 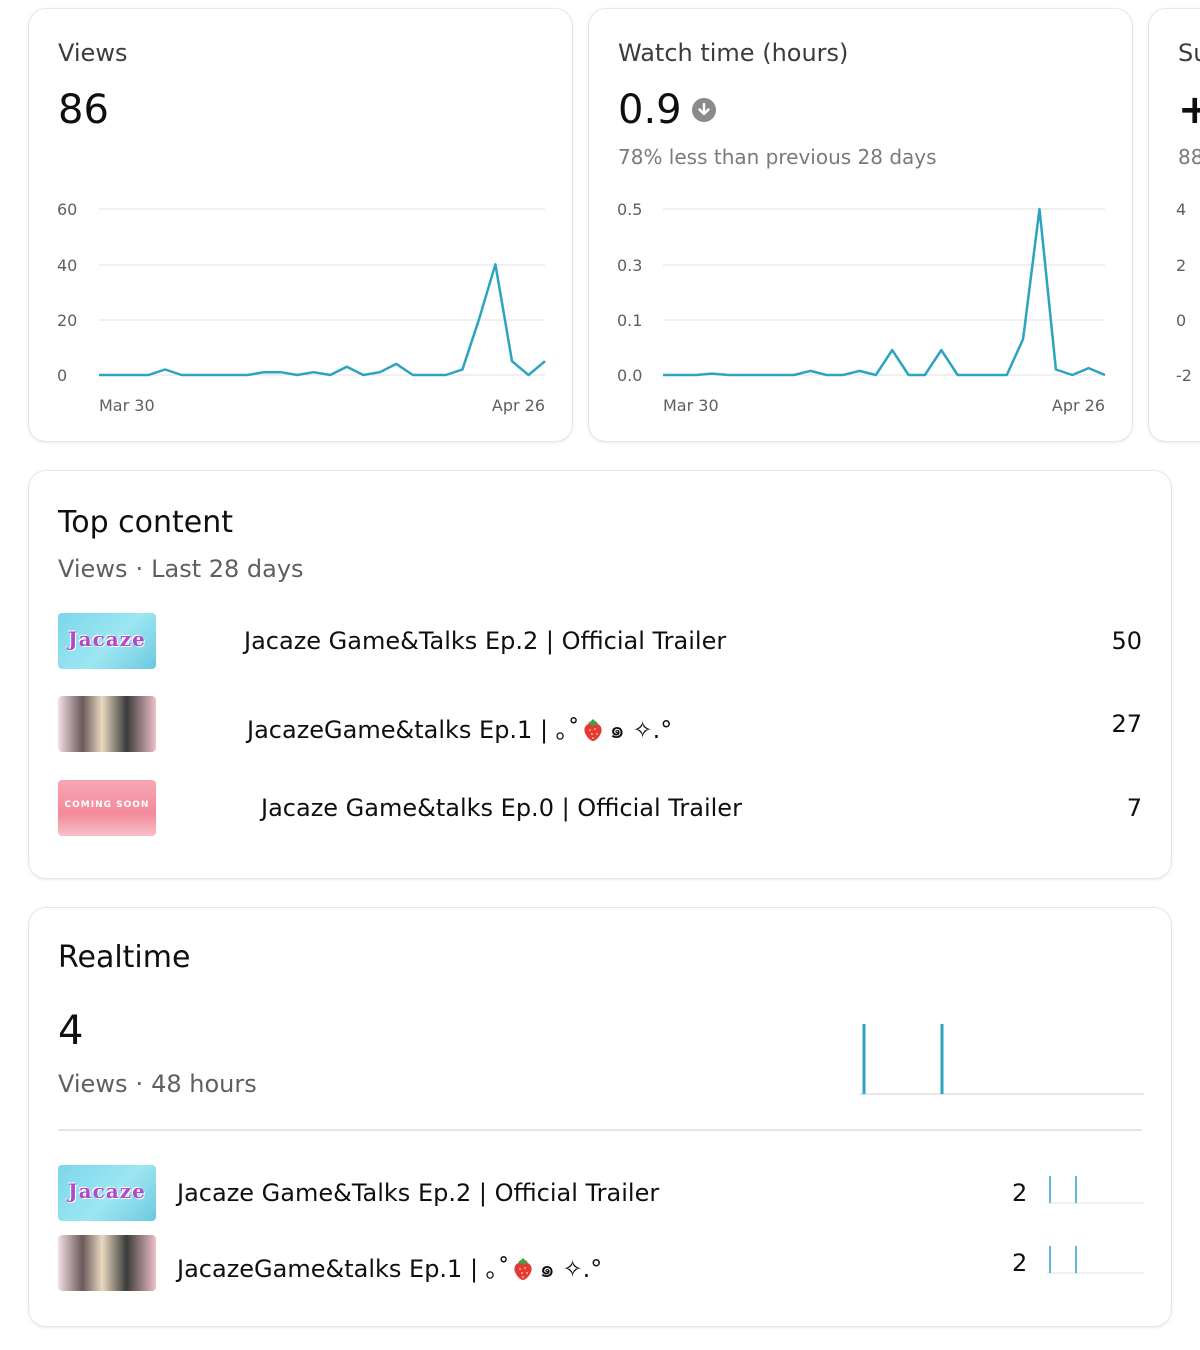 What do you see at coordinates (1134, 808) in the screenshot?
I see `video-views: 7` at bounding box center [1134, 808].